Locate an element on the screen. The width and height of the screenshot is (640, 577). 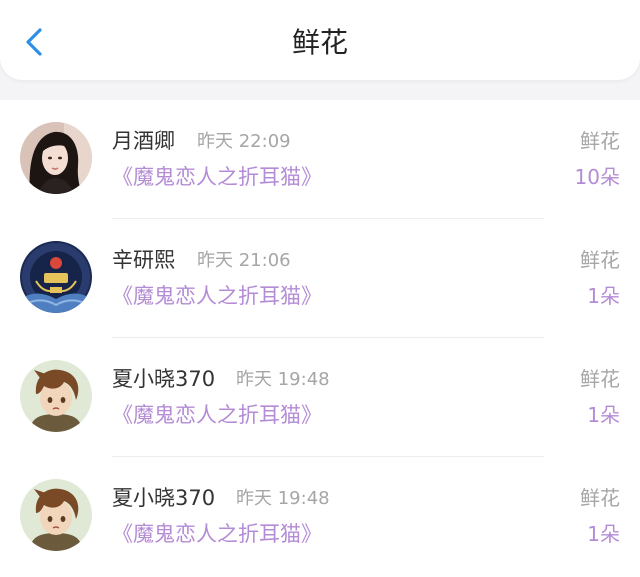
page-title: 鲜花 is located at coordinates (319, 42).